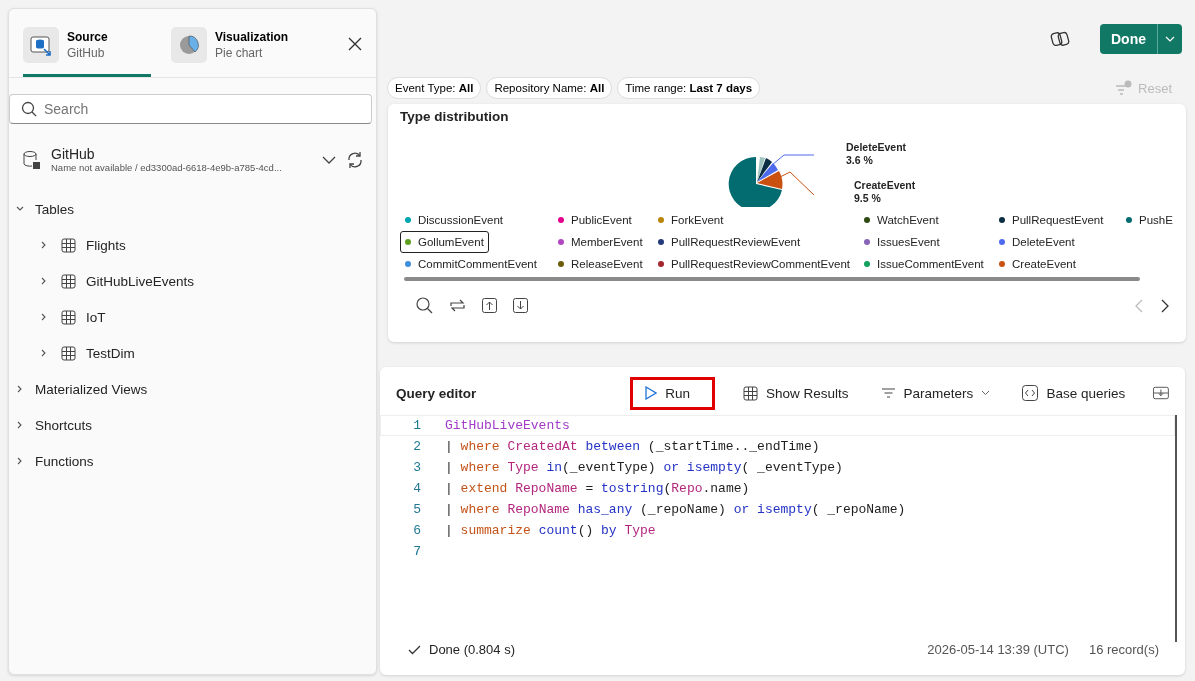  Describe the element at coordinates (507, 425) in the screenshot. I see `code-line: GitHubLiveEvents` at that location.